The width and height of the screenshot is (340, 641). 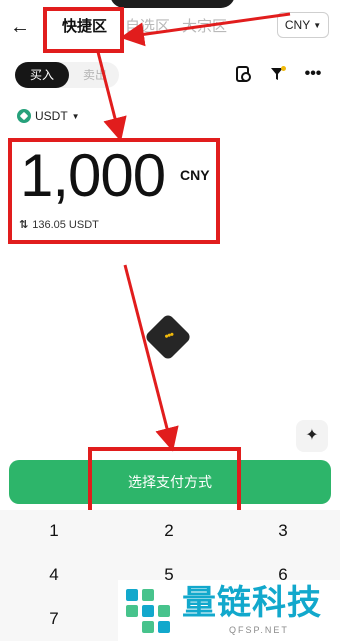 I want to click on watermark-logo-icon, so click(x=148, y=611).